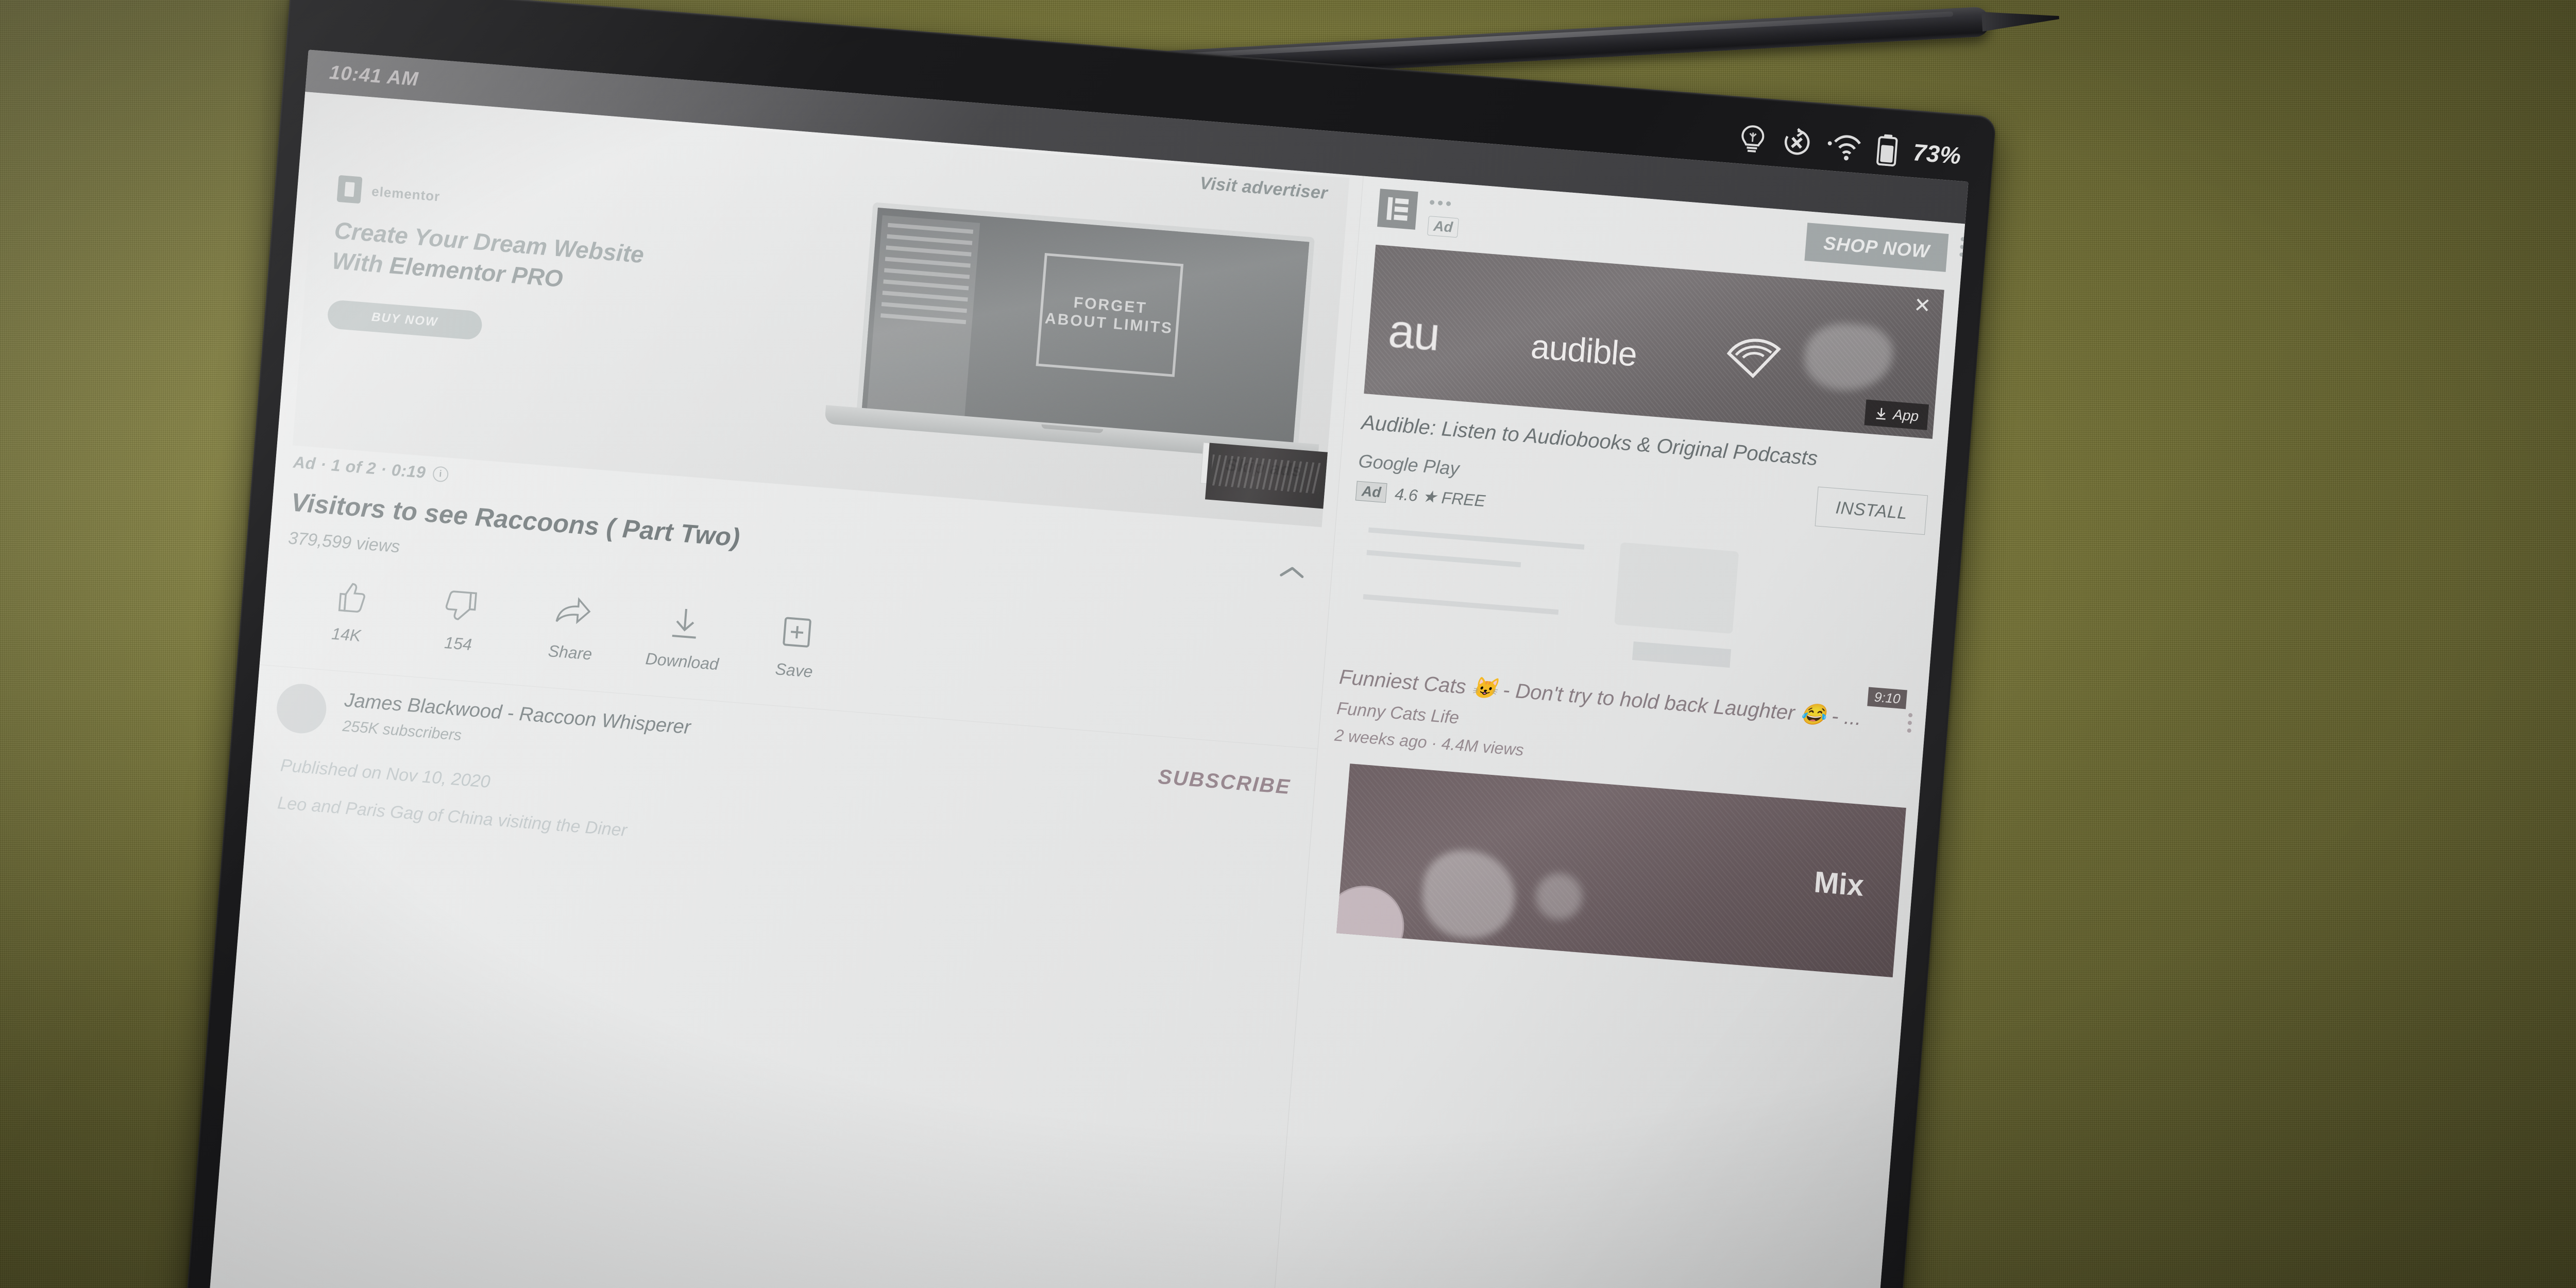 The width and height of the screenshot is (2576, 1288). I want to click on poster-text-label: FORGET ABOUT LIMITS, so click(1109, 315).